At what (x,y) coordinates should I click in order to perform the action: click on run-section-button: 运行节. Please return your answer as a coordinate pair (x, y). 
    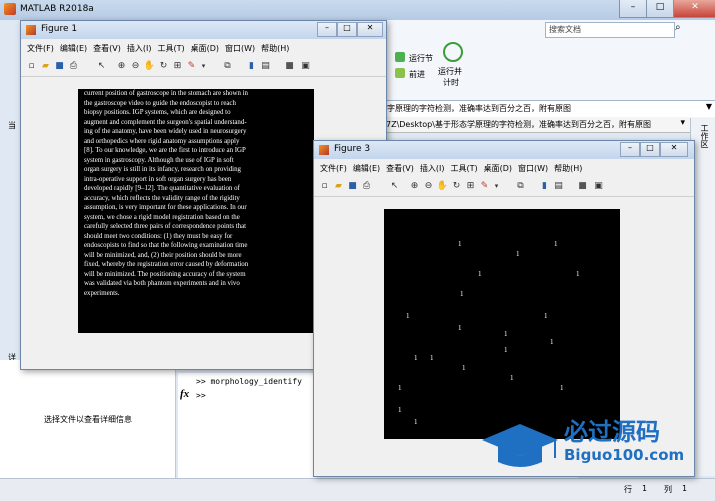
    Looking at the image, I should click on (421, 58).